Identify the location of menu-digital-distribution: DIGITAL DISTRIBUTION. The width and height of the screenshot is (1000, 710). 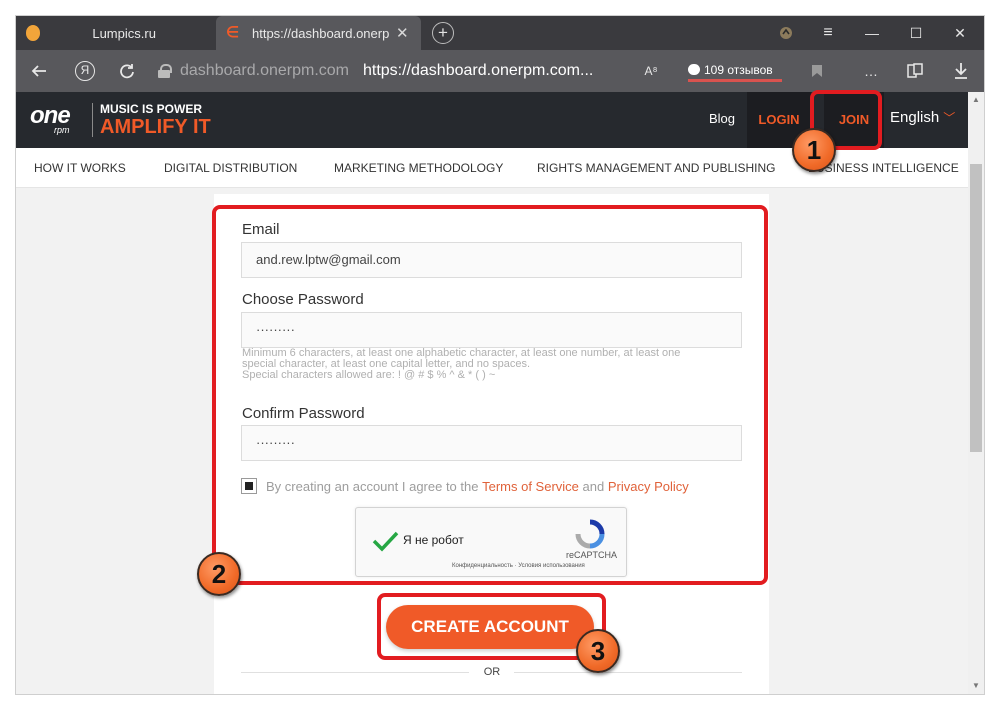
(230, 168).